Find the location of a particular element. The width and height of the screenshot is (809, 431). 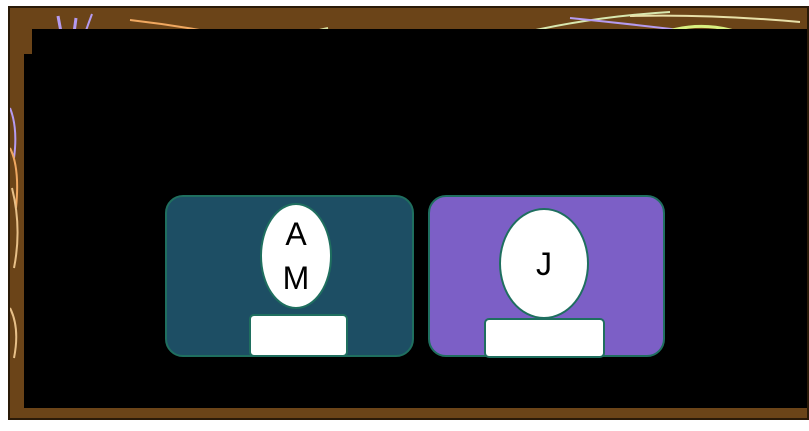

avatar: J is located at coordinates (544, 263).